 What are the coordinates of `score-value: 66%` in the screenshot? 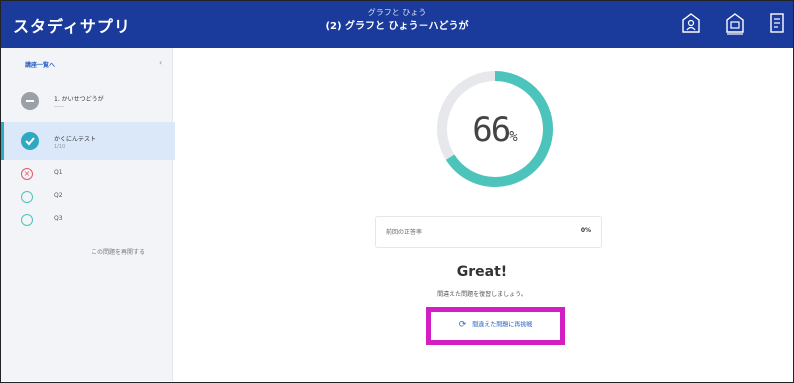 It's located at (495, 130).